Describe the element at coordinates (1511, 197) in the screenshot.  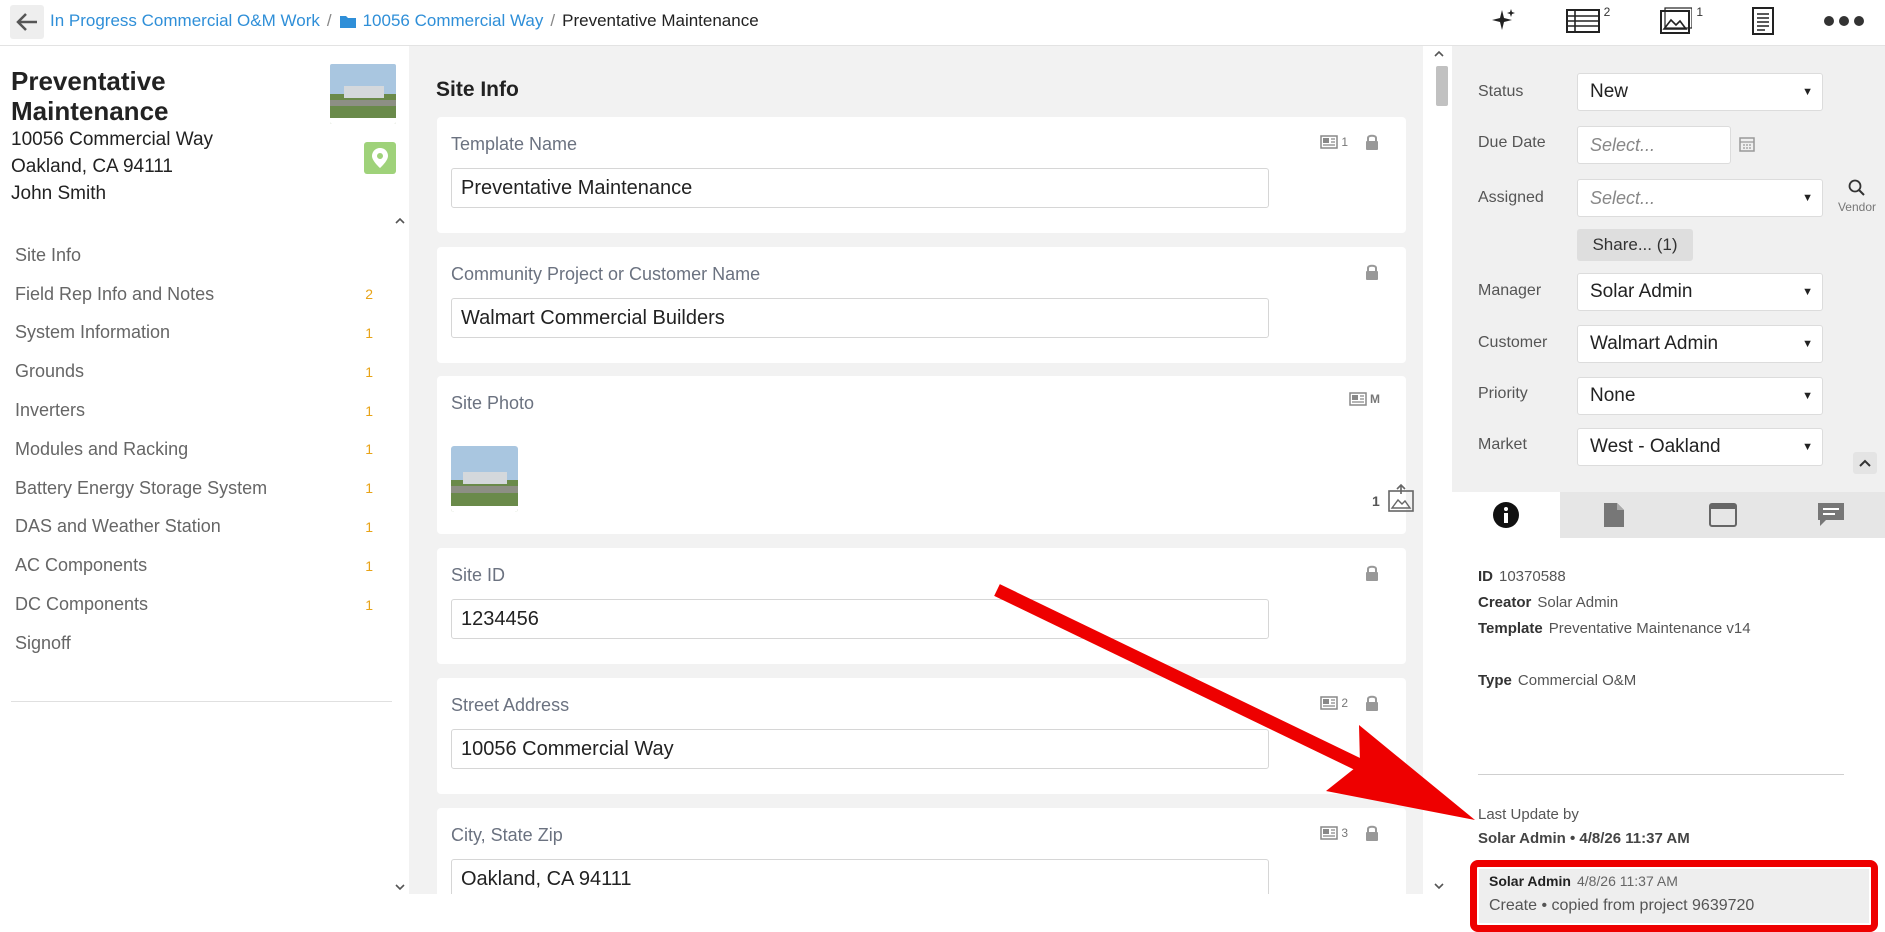
I see `assigned-label: Assigned` at that location.